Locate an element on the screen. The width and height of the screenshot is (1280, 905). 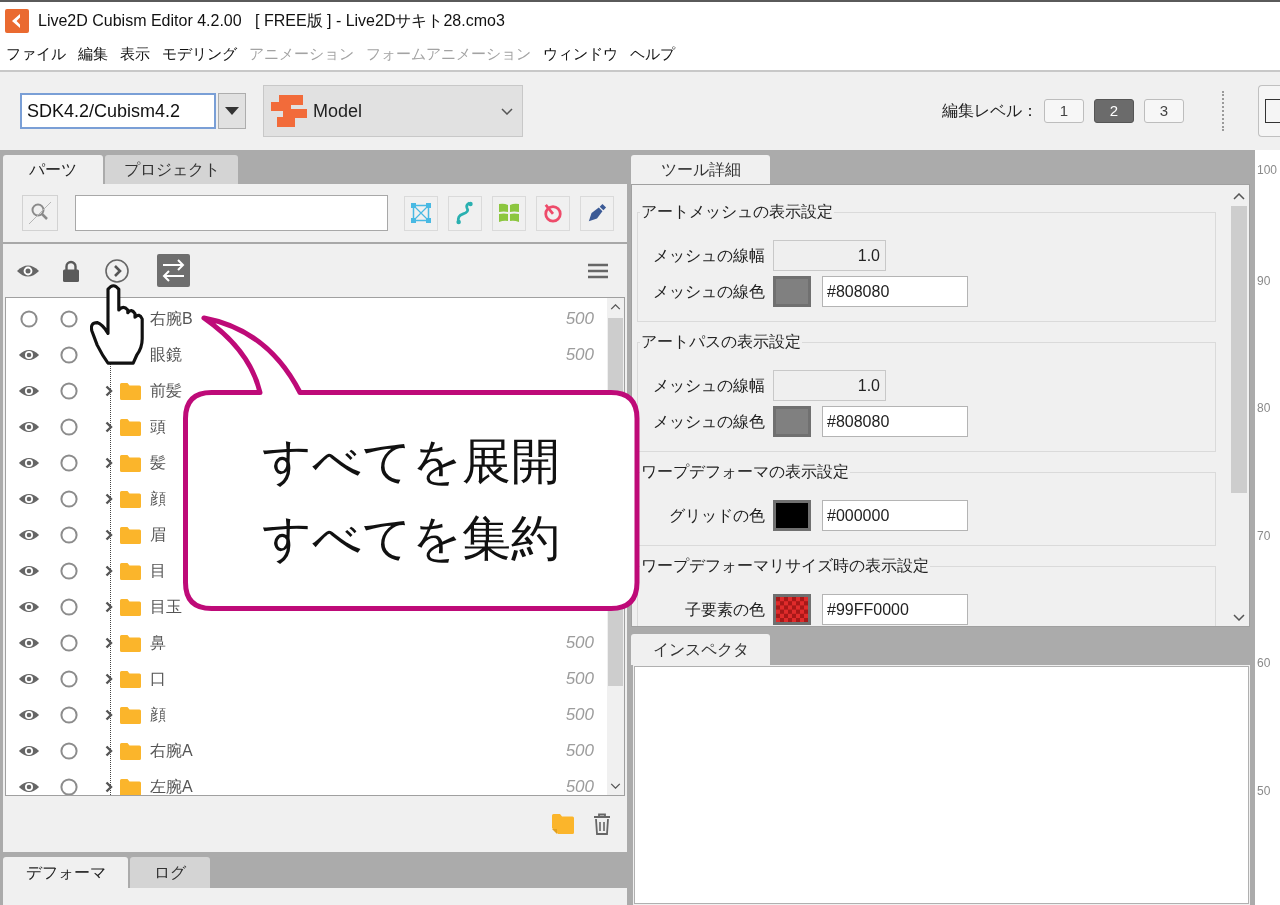
tab: ログ is located at coordinates (170, 872).